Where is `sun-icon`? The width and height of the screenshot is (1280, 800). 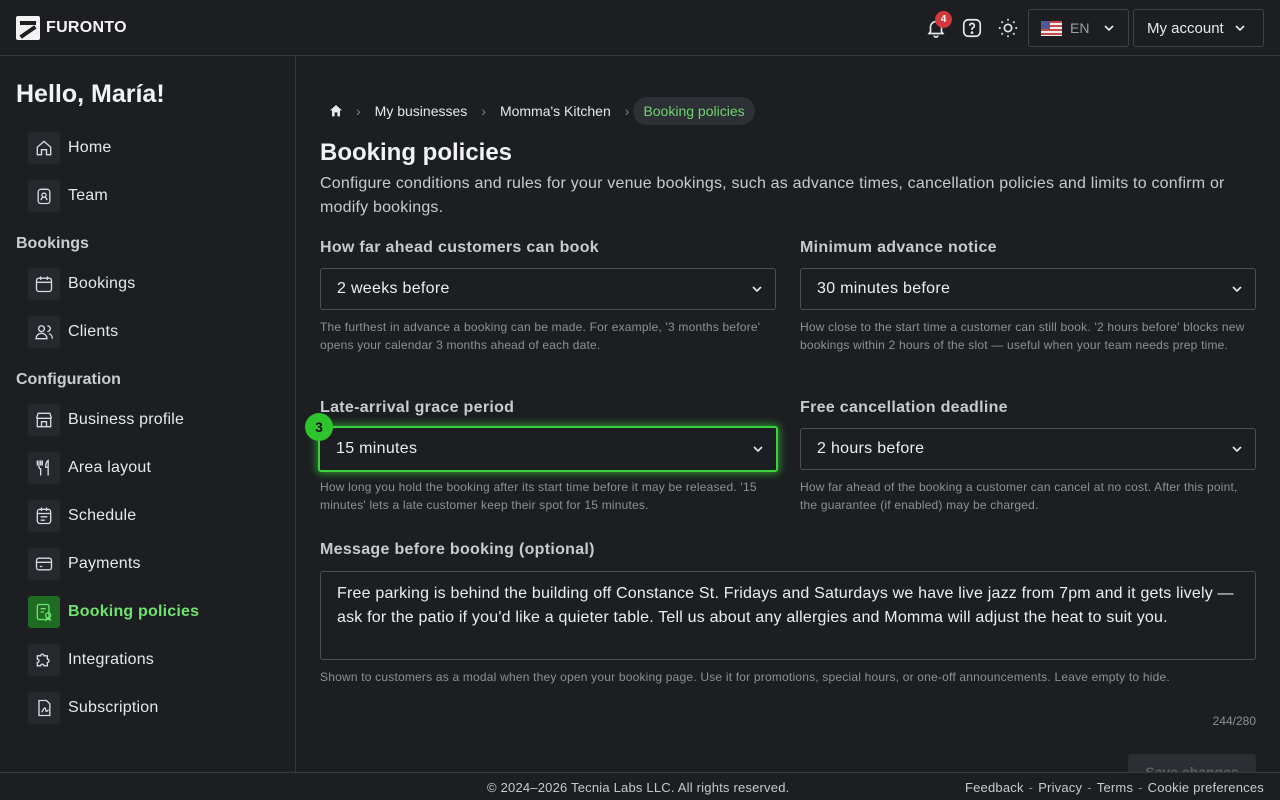 sun-icon is located at coordinates (1008, 28).